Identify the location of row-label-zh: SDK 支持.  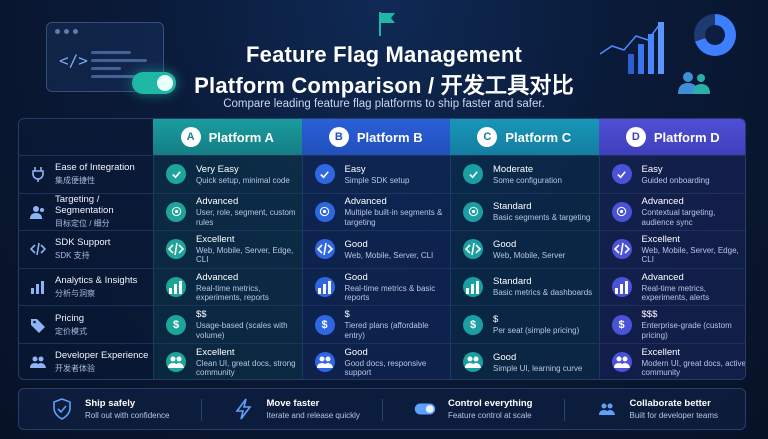
(72, 256).